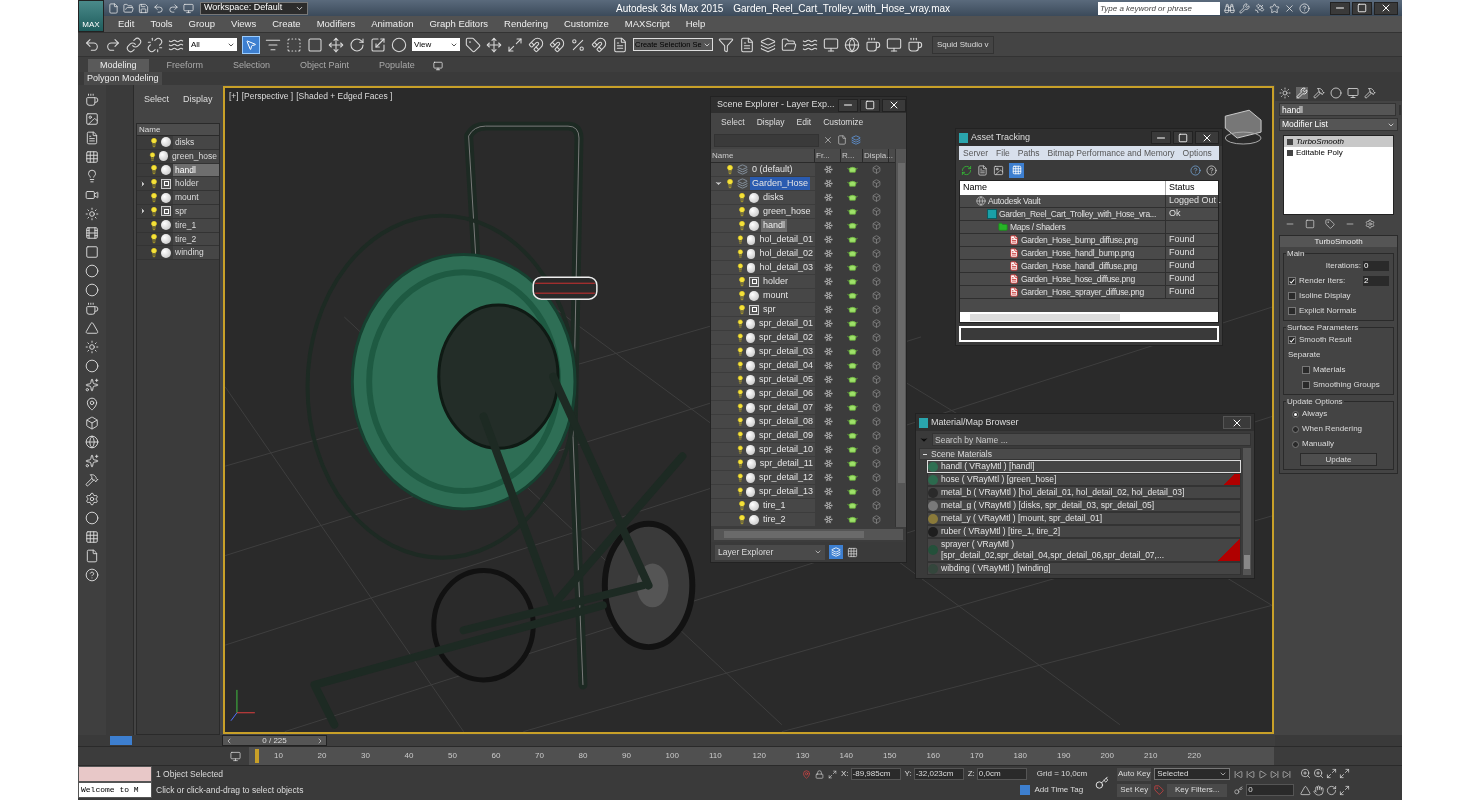 Image resolution: width=1480 pixels, height=800 pixels. What do you see at coordinates (115, 790) in the screenshot?
I see `maxscript-field: Welcome to M` at bounding box center [115, 790].